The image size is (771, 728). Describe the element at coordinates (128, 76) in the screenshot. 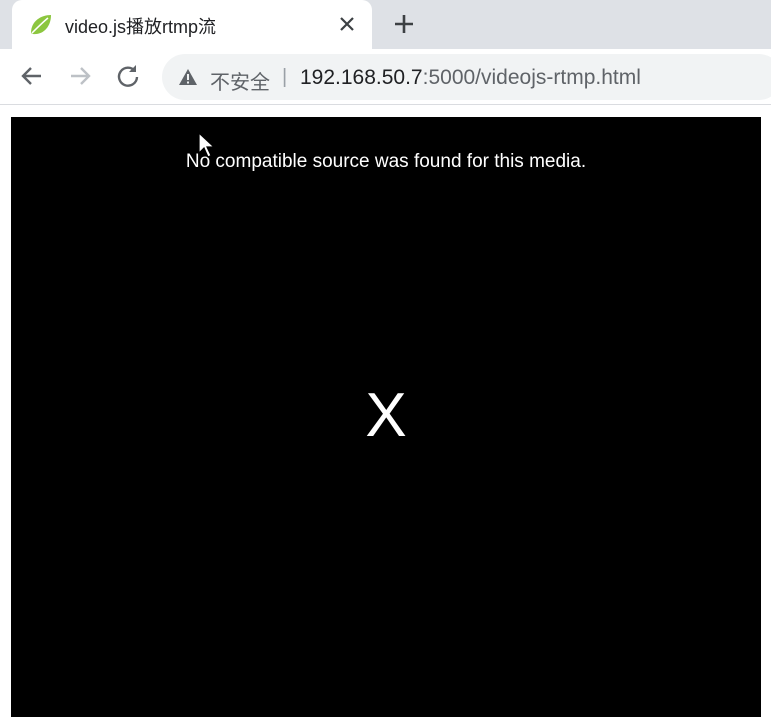

I see `reload-icon` at that location.